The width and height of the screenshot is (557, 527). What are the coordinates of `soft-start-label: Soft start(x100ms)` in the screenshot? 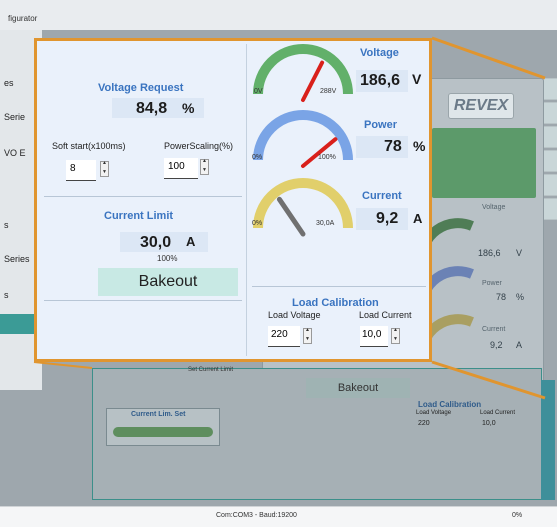 It's located at (89, 146).